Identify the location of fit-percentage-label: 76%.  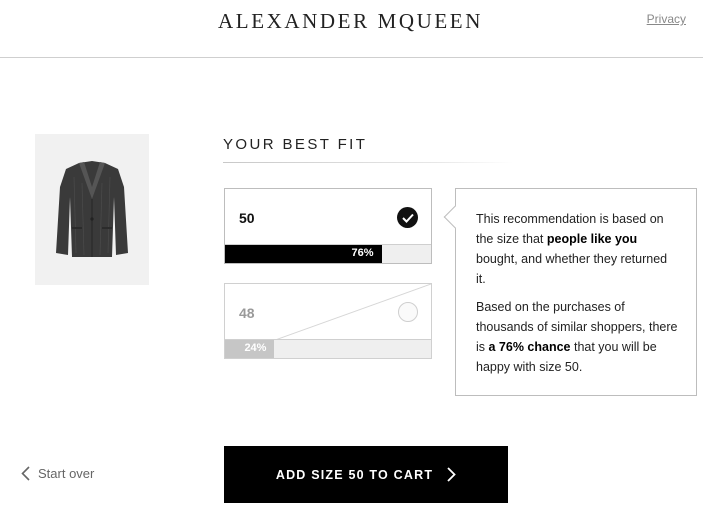
(362, 253).